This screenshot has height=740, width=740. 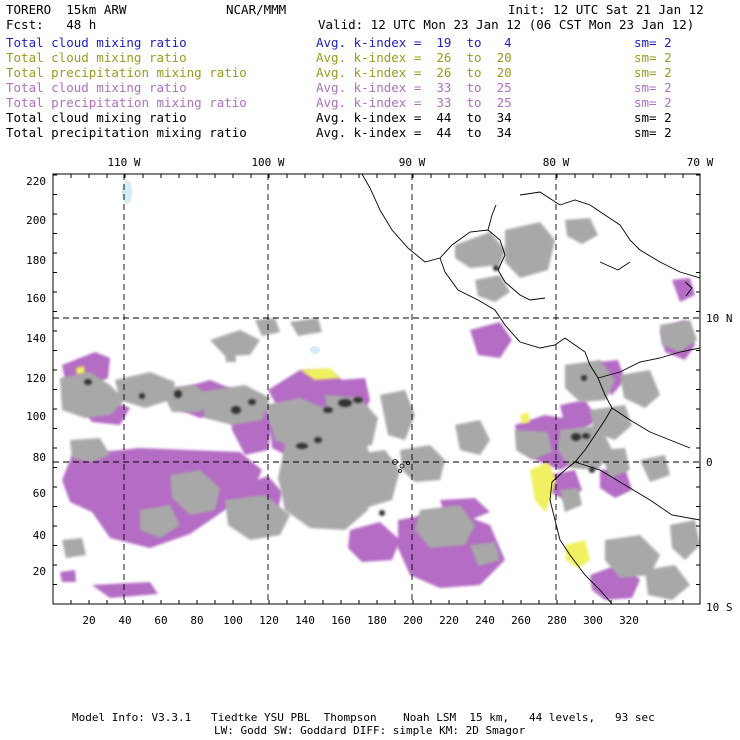 What do you see at coordinates (485, 620) in the screenshot?
I see `x-tick-label: 240` at bounding box center [485, 620].